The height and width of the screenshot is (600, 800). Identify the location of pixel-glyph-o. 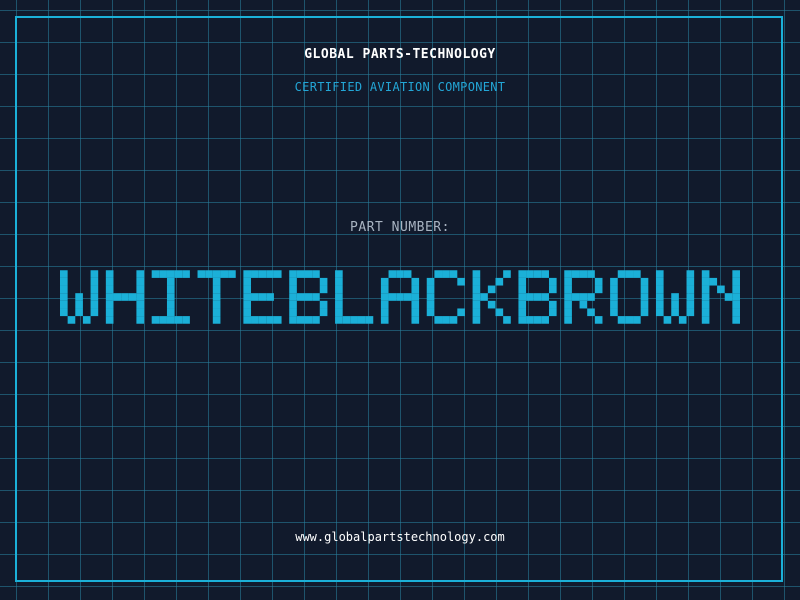
(629, 297).